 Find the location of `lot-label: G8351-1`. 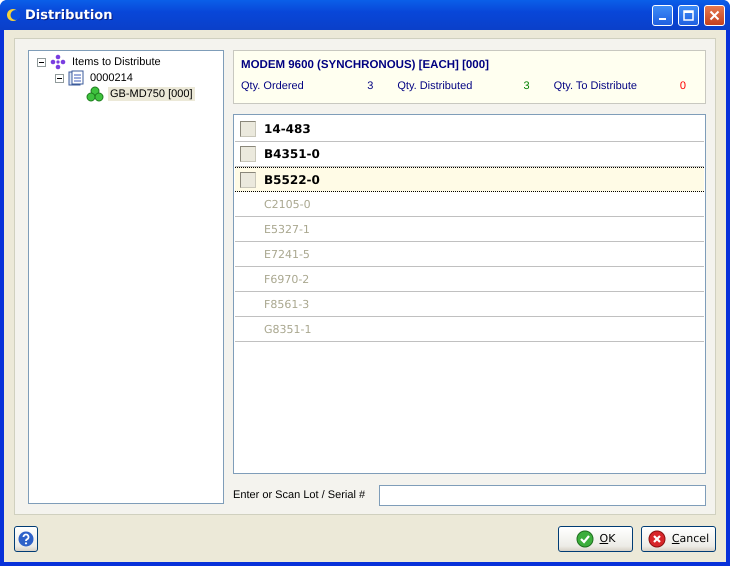

lot-label: G8351-1 is located at coordinates (288, 329).